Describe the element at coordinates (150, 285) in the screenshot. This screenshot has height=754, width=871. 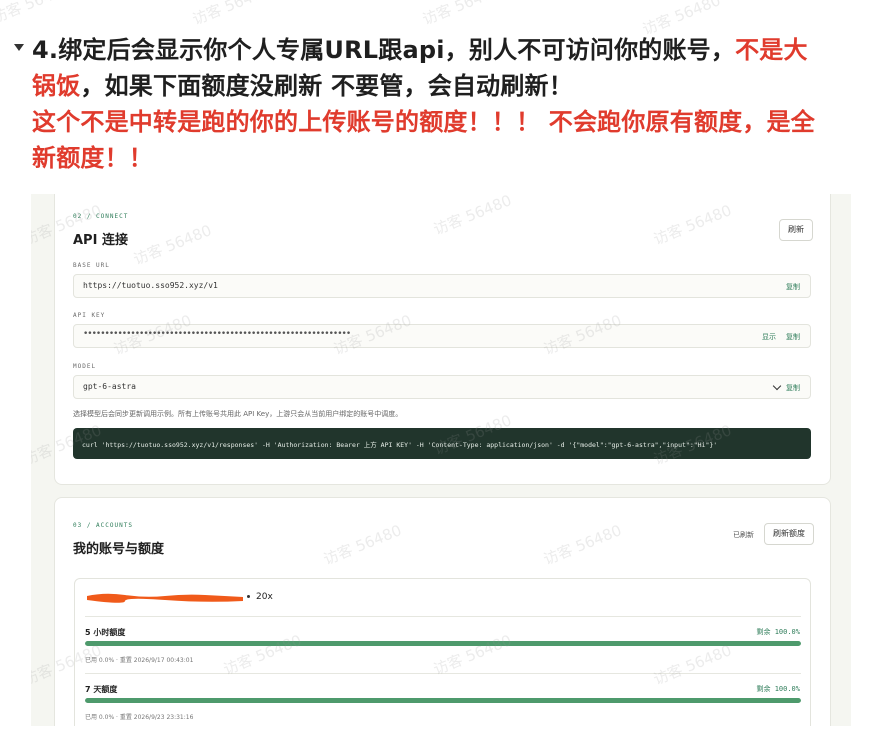
I see `base-url-value: https://tuotuo.sso952.xyz/v1` at that location.